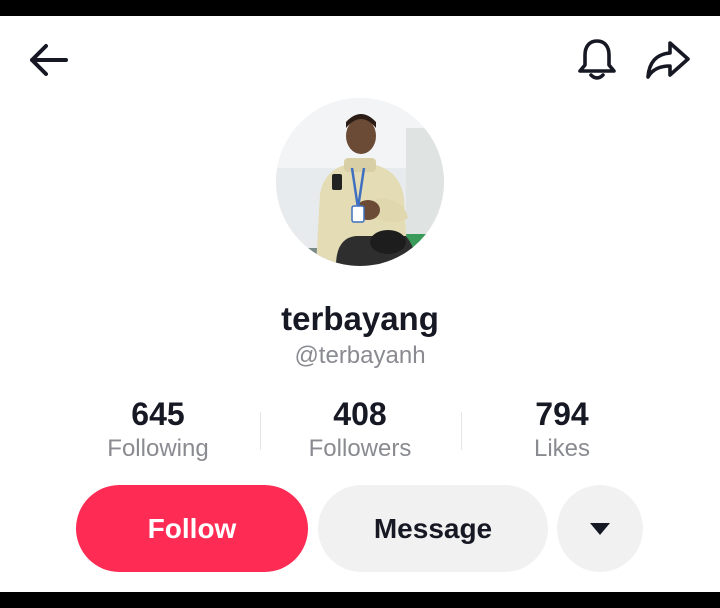 The image size is (720, 608). I want to click on username: @terbayanh, so click(360, 355).